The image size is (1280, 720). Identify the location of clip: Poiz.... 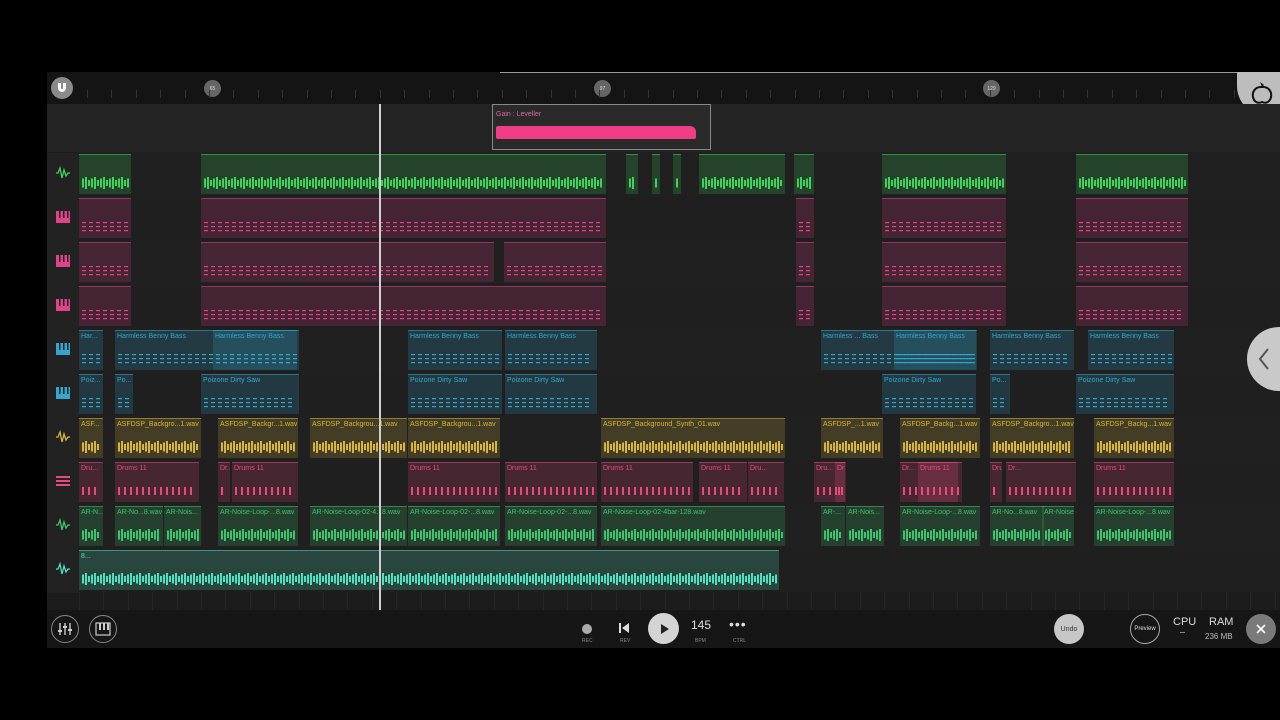
(91, 394).